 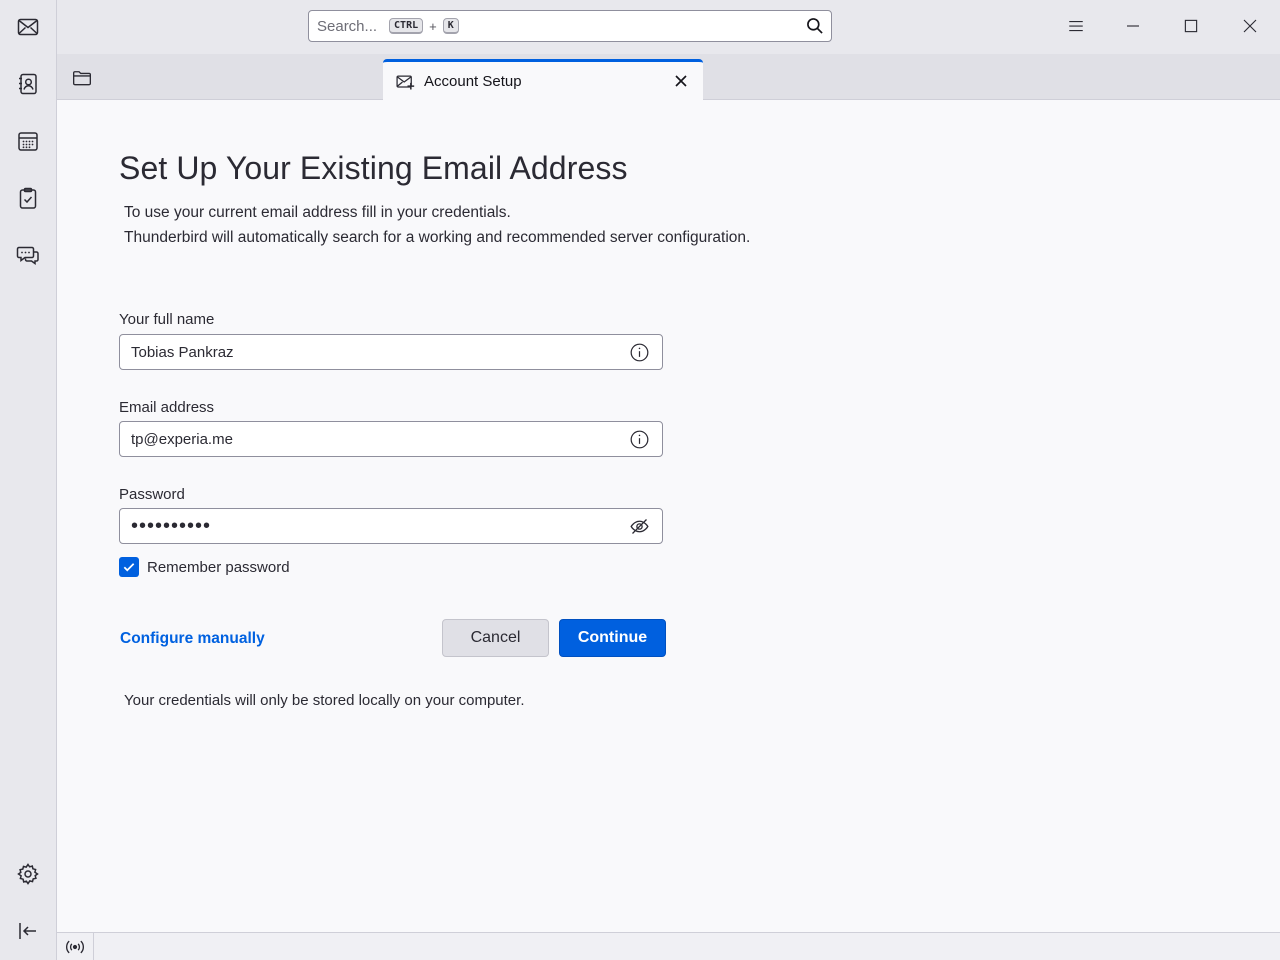 I want to click on search-icon, so click(x=815, y=26).